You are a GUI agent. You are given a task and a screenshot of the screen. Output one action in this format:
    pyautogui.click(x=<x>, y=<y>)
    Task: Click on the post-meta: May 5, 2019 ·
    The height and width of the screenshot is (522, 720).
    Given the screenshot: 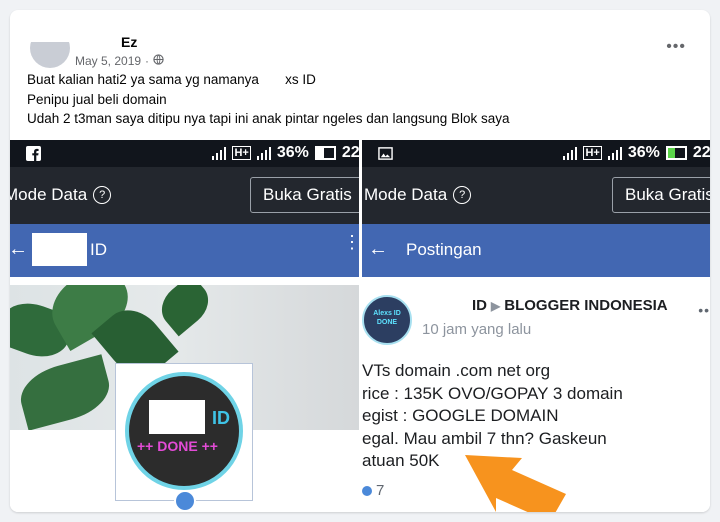 What is the action you would take?
    pyautogui.click(x=119, y=61)
    